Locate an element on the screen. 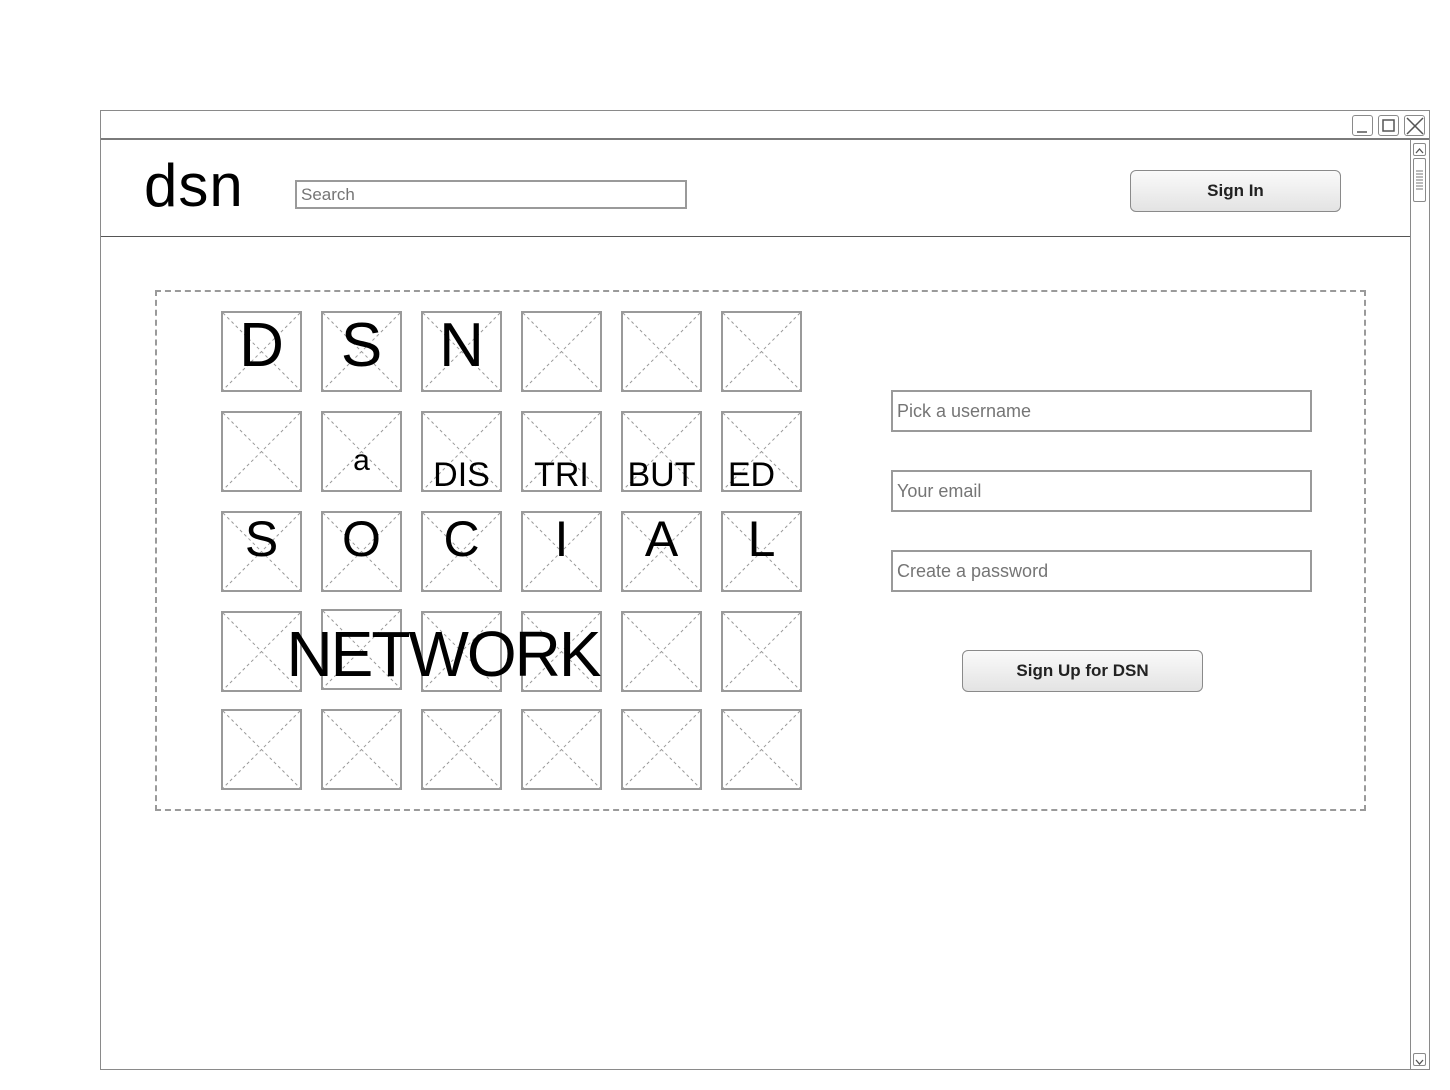  minimize-icon is located at coordinates (1362, 125).